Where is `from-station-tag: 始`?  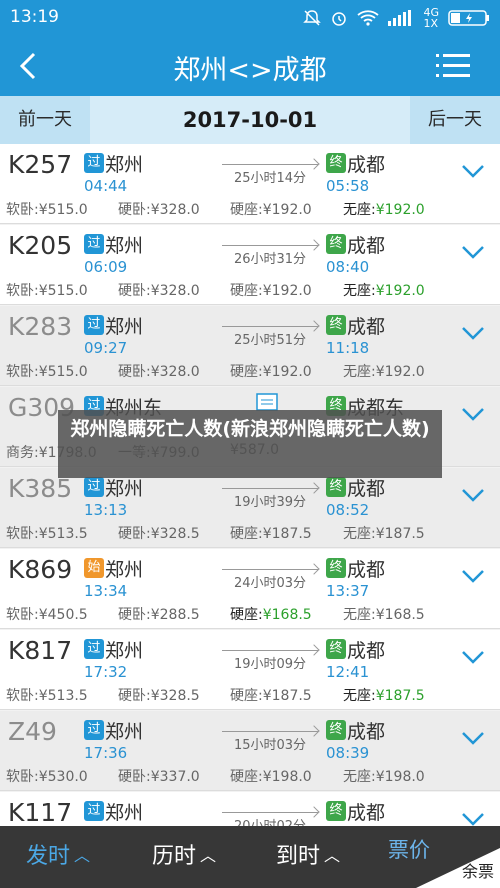 from-station-tag: 始 is located at coordinates (94, 568).